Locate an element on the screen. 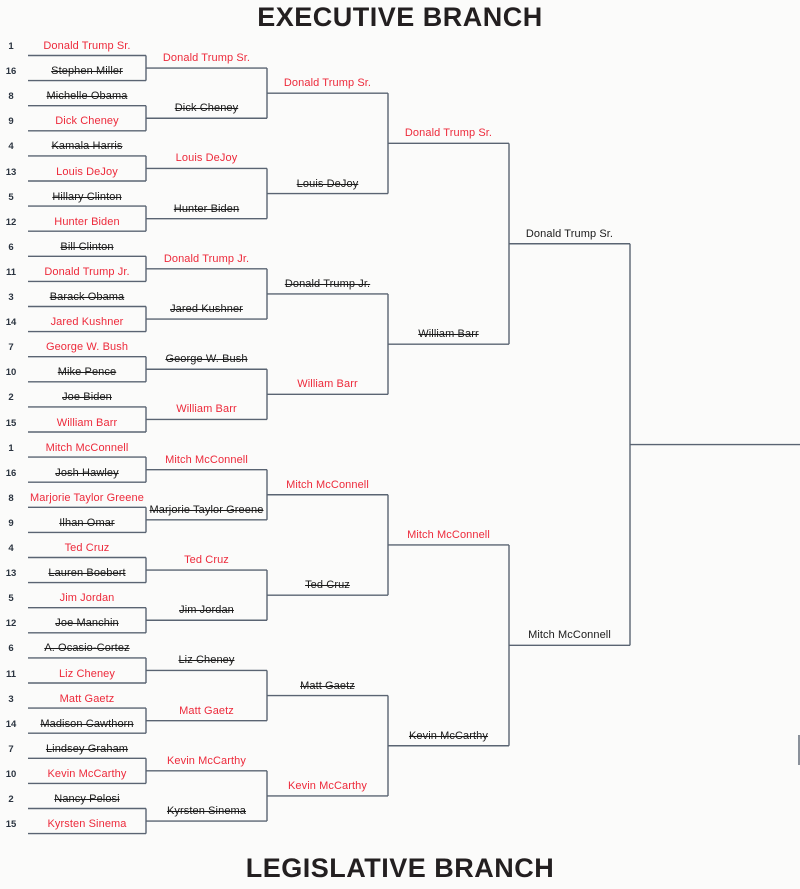  bracket-entrant-round1: Liz Cheney is located at coordinates (87, 674).